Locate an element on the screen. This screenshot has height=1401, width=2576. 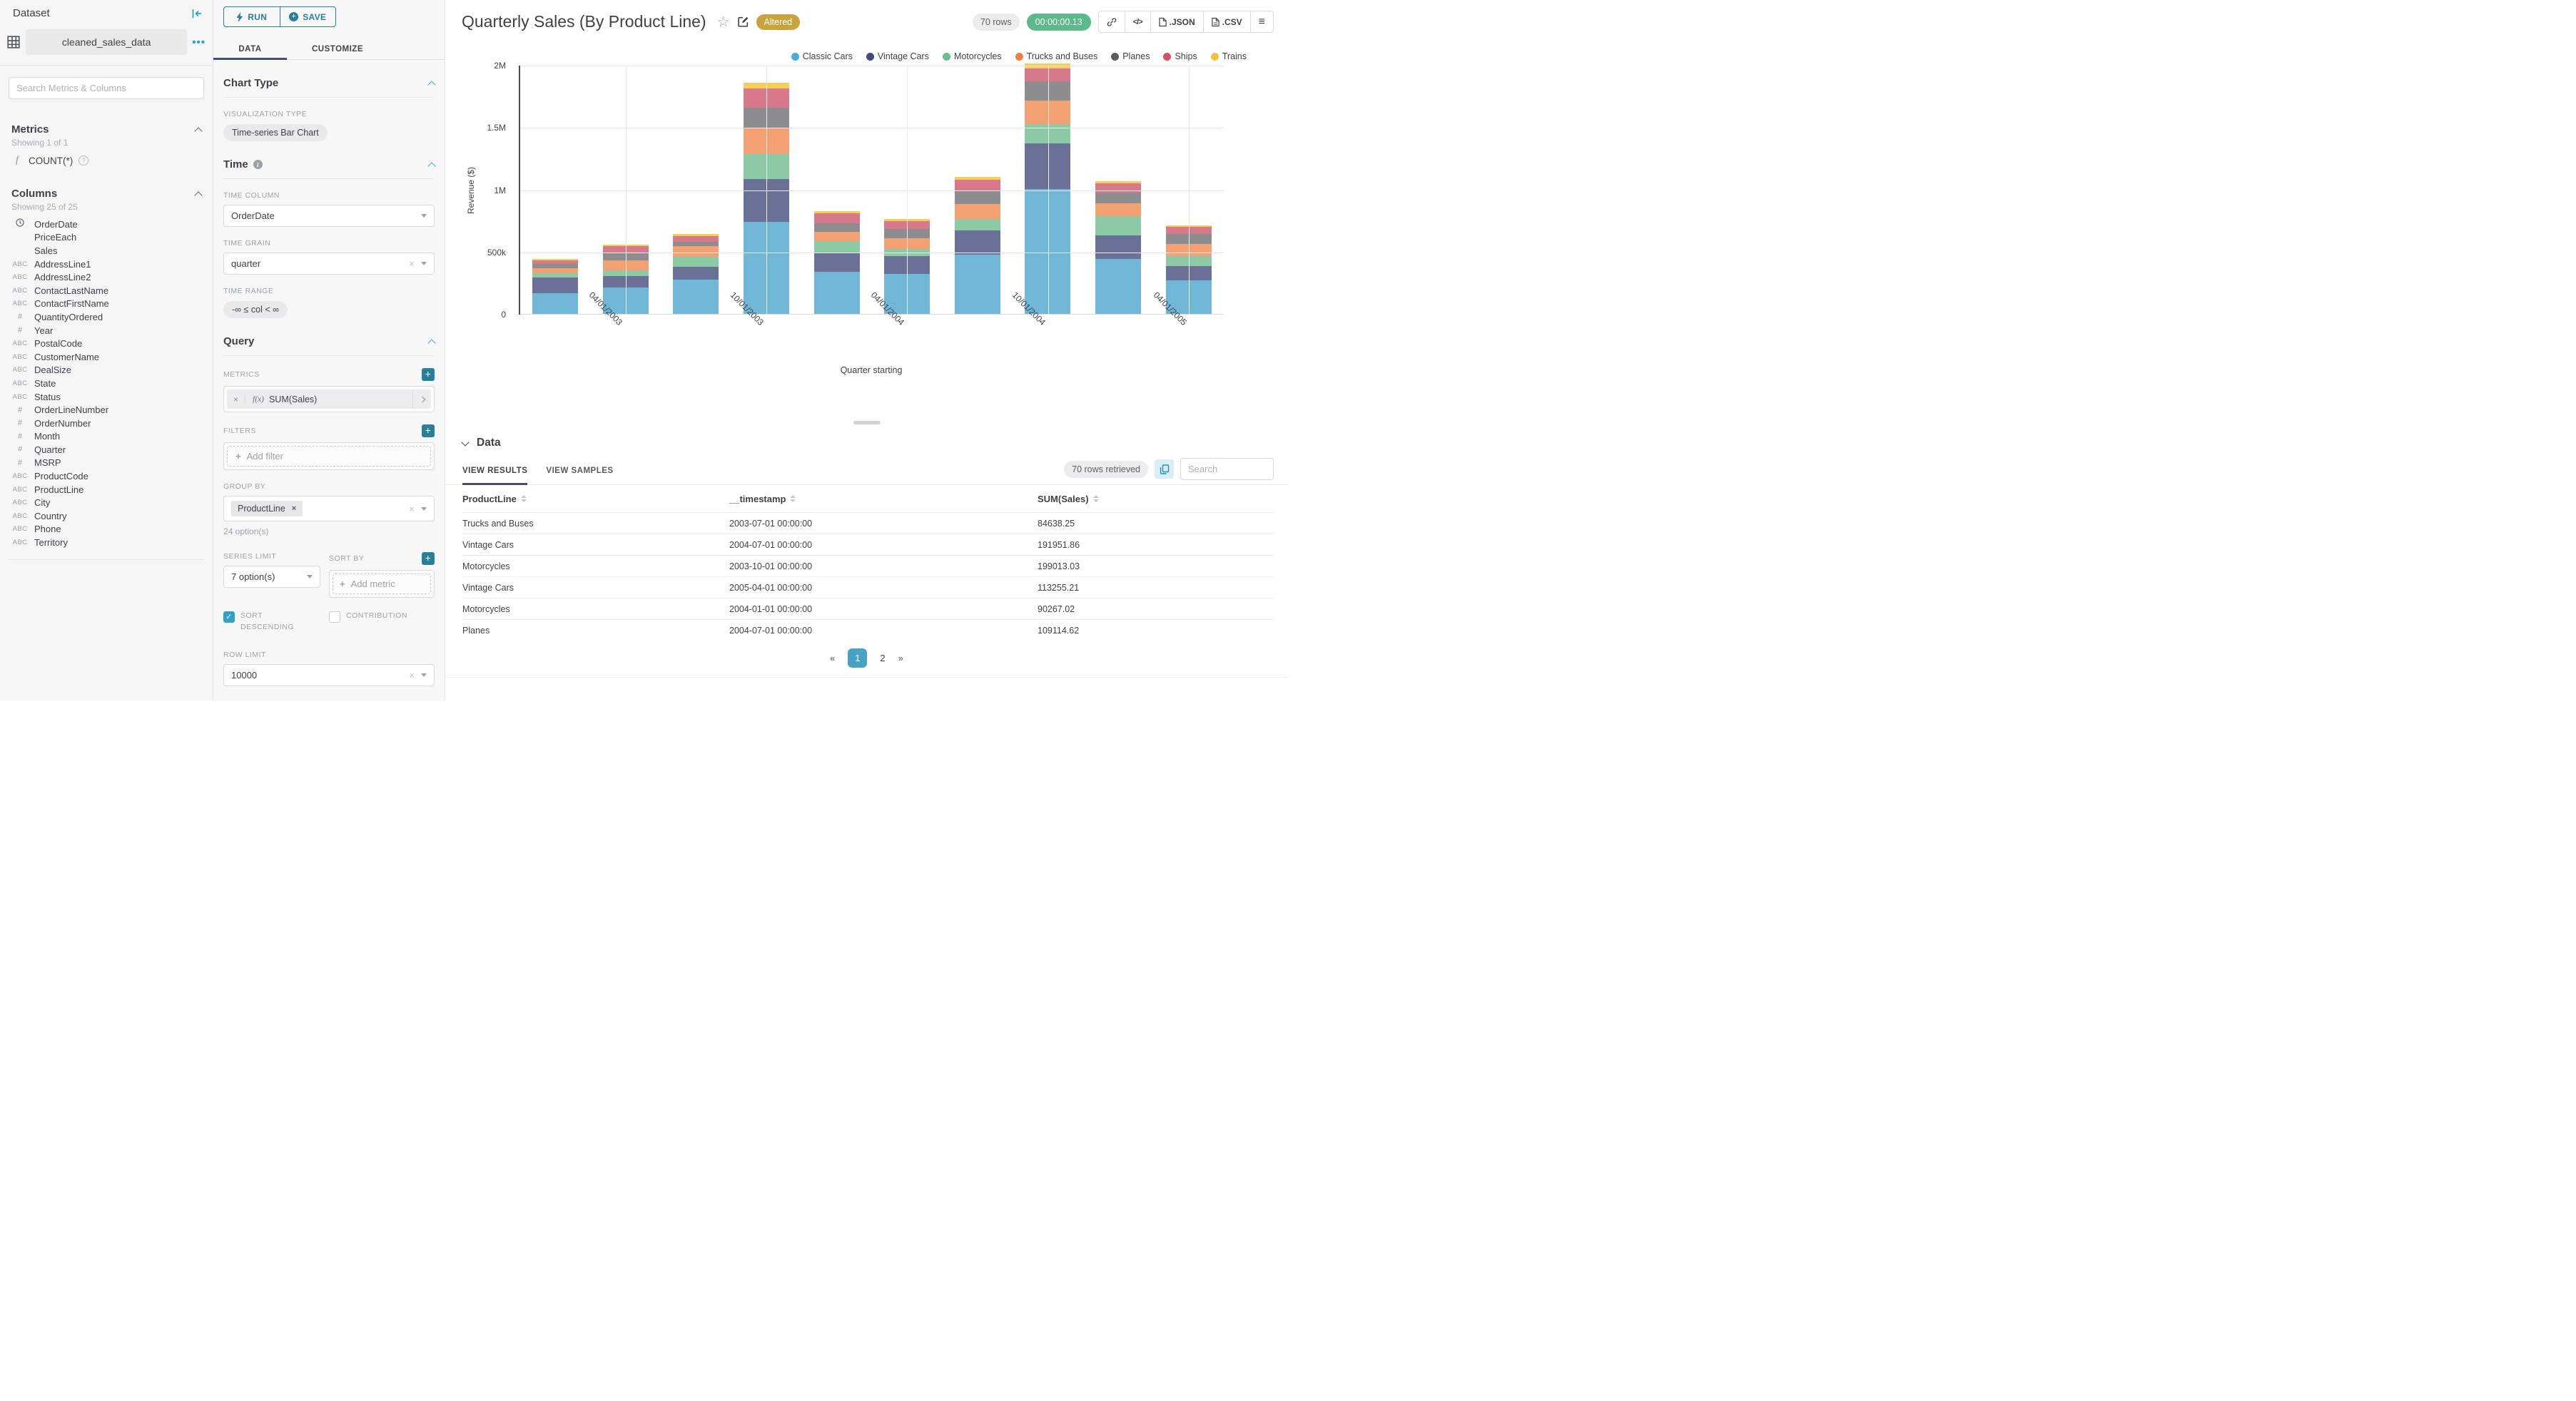
add-sort-metric-dropzone: + Add metric is located at coordinates (382, 584).